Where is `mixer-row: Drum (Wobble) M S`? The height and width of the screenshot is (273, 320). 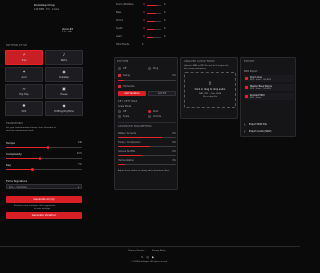 mixer-row: Drum (Wobble) M S is located at coordinates (147, 4).